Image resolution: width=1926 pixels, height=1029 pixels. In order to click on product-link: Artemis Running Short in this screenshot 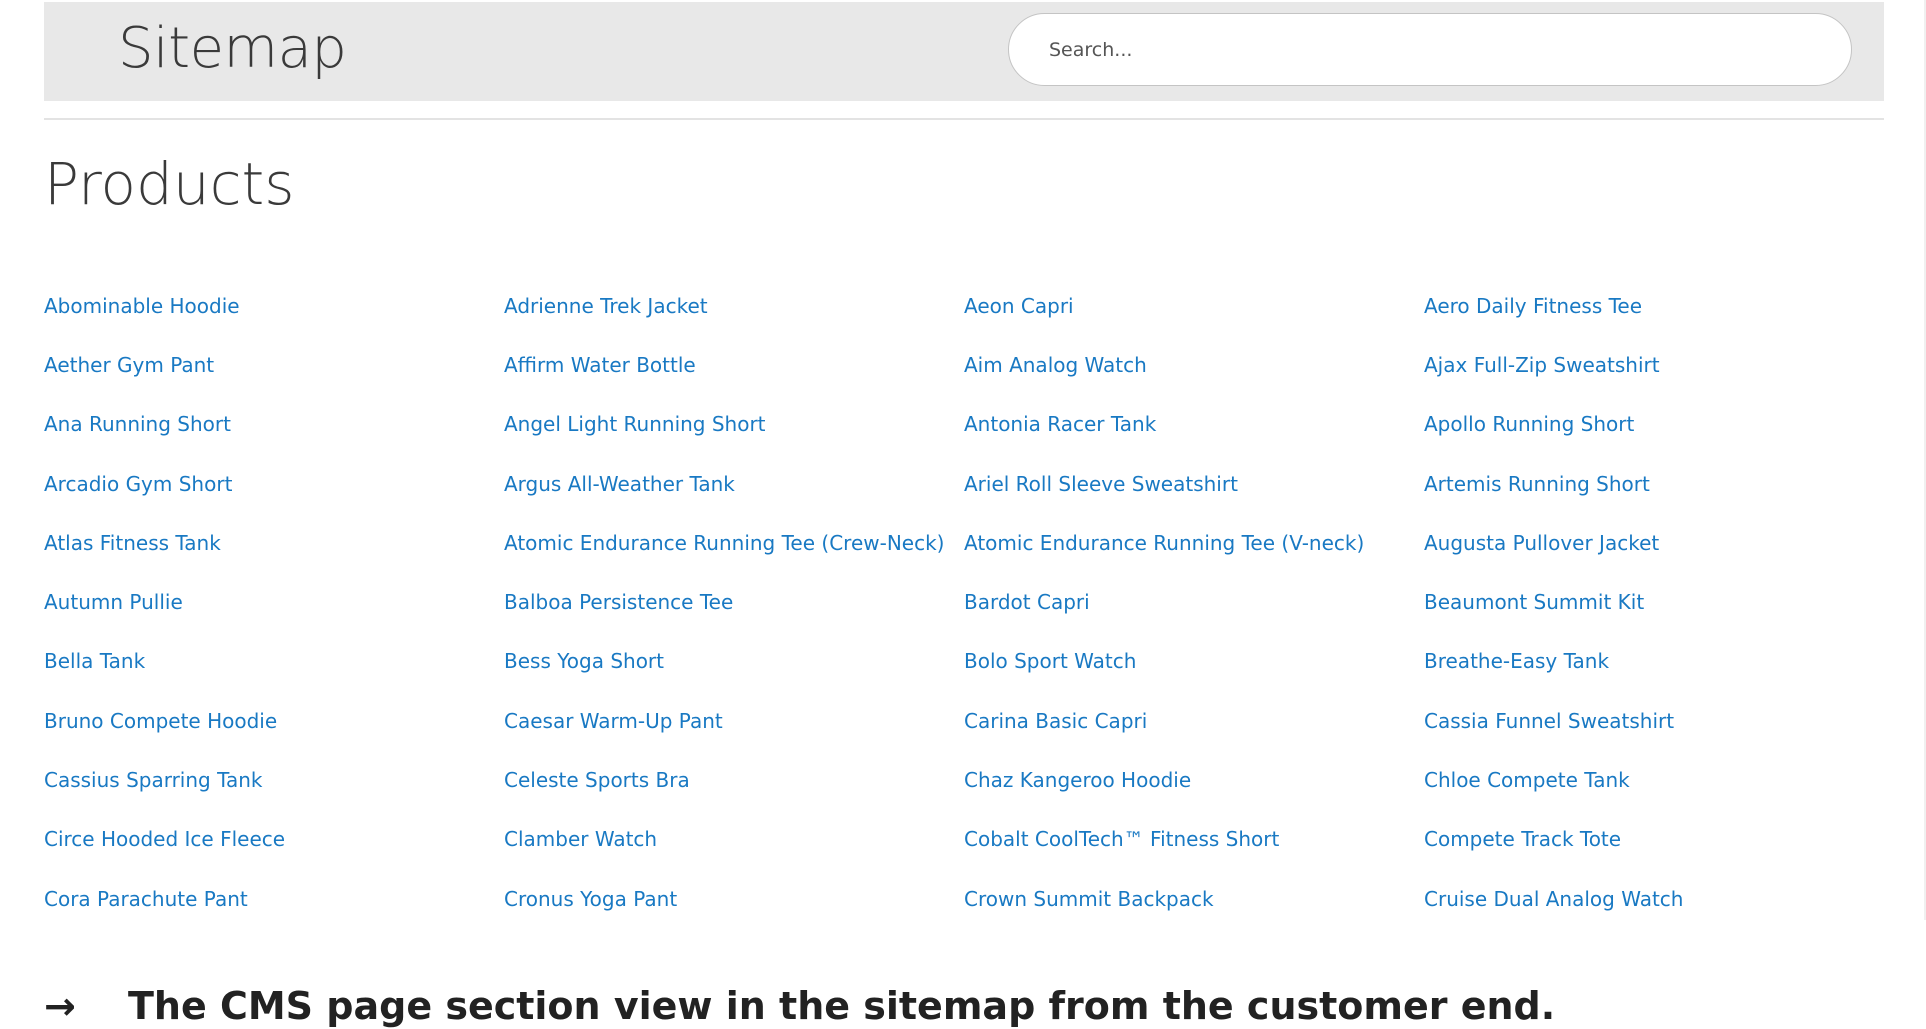, I will do `click(1537, 484)`.